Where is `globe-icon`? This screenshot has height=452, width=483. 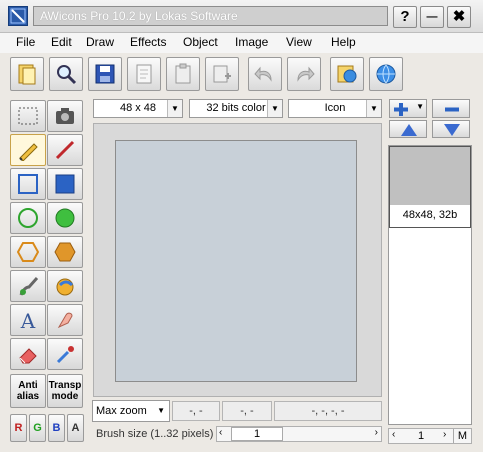
globe-icon is located at coordinates (386, 74).